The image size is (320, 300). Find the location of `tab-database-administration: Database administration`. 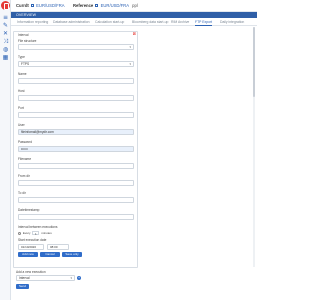

tab-database-administration: Database administration is located at coordinates (71, 22).